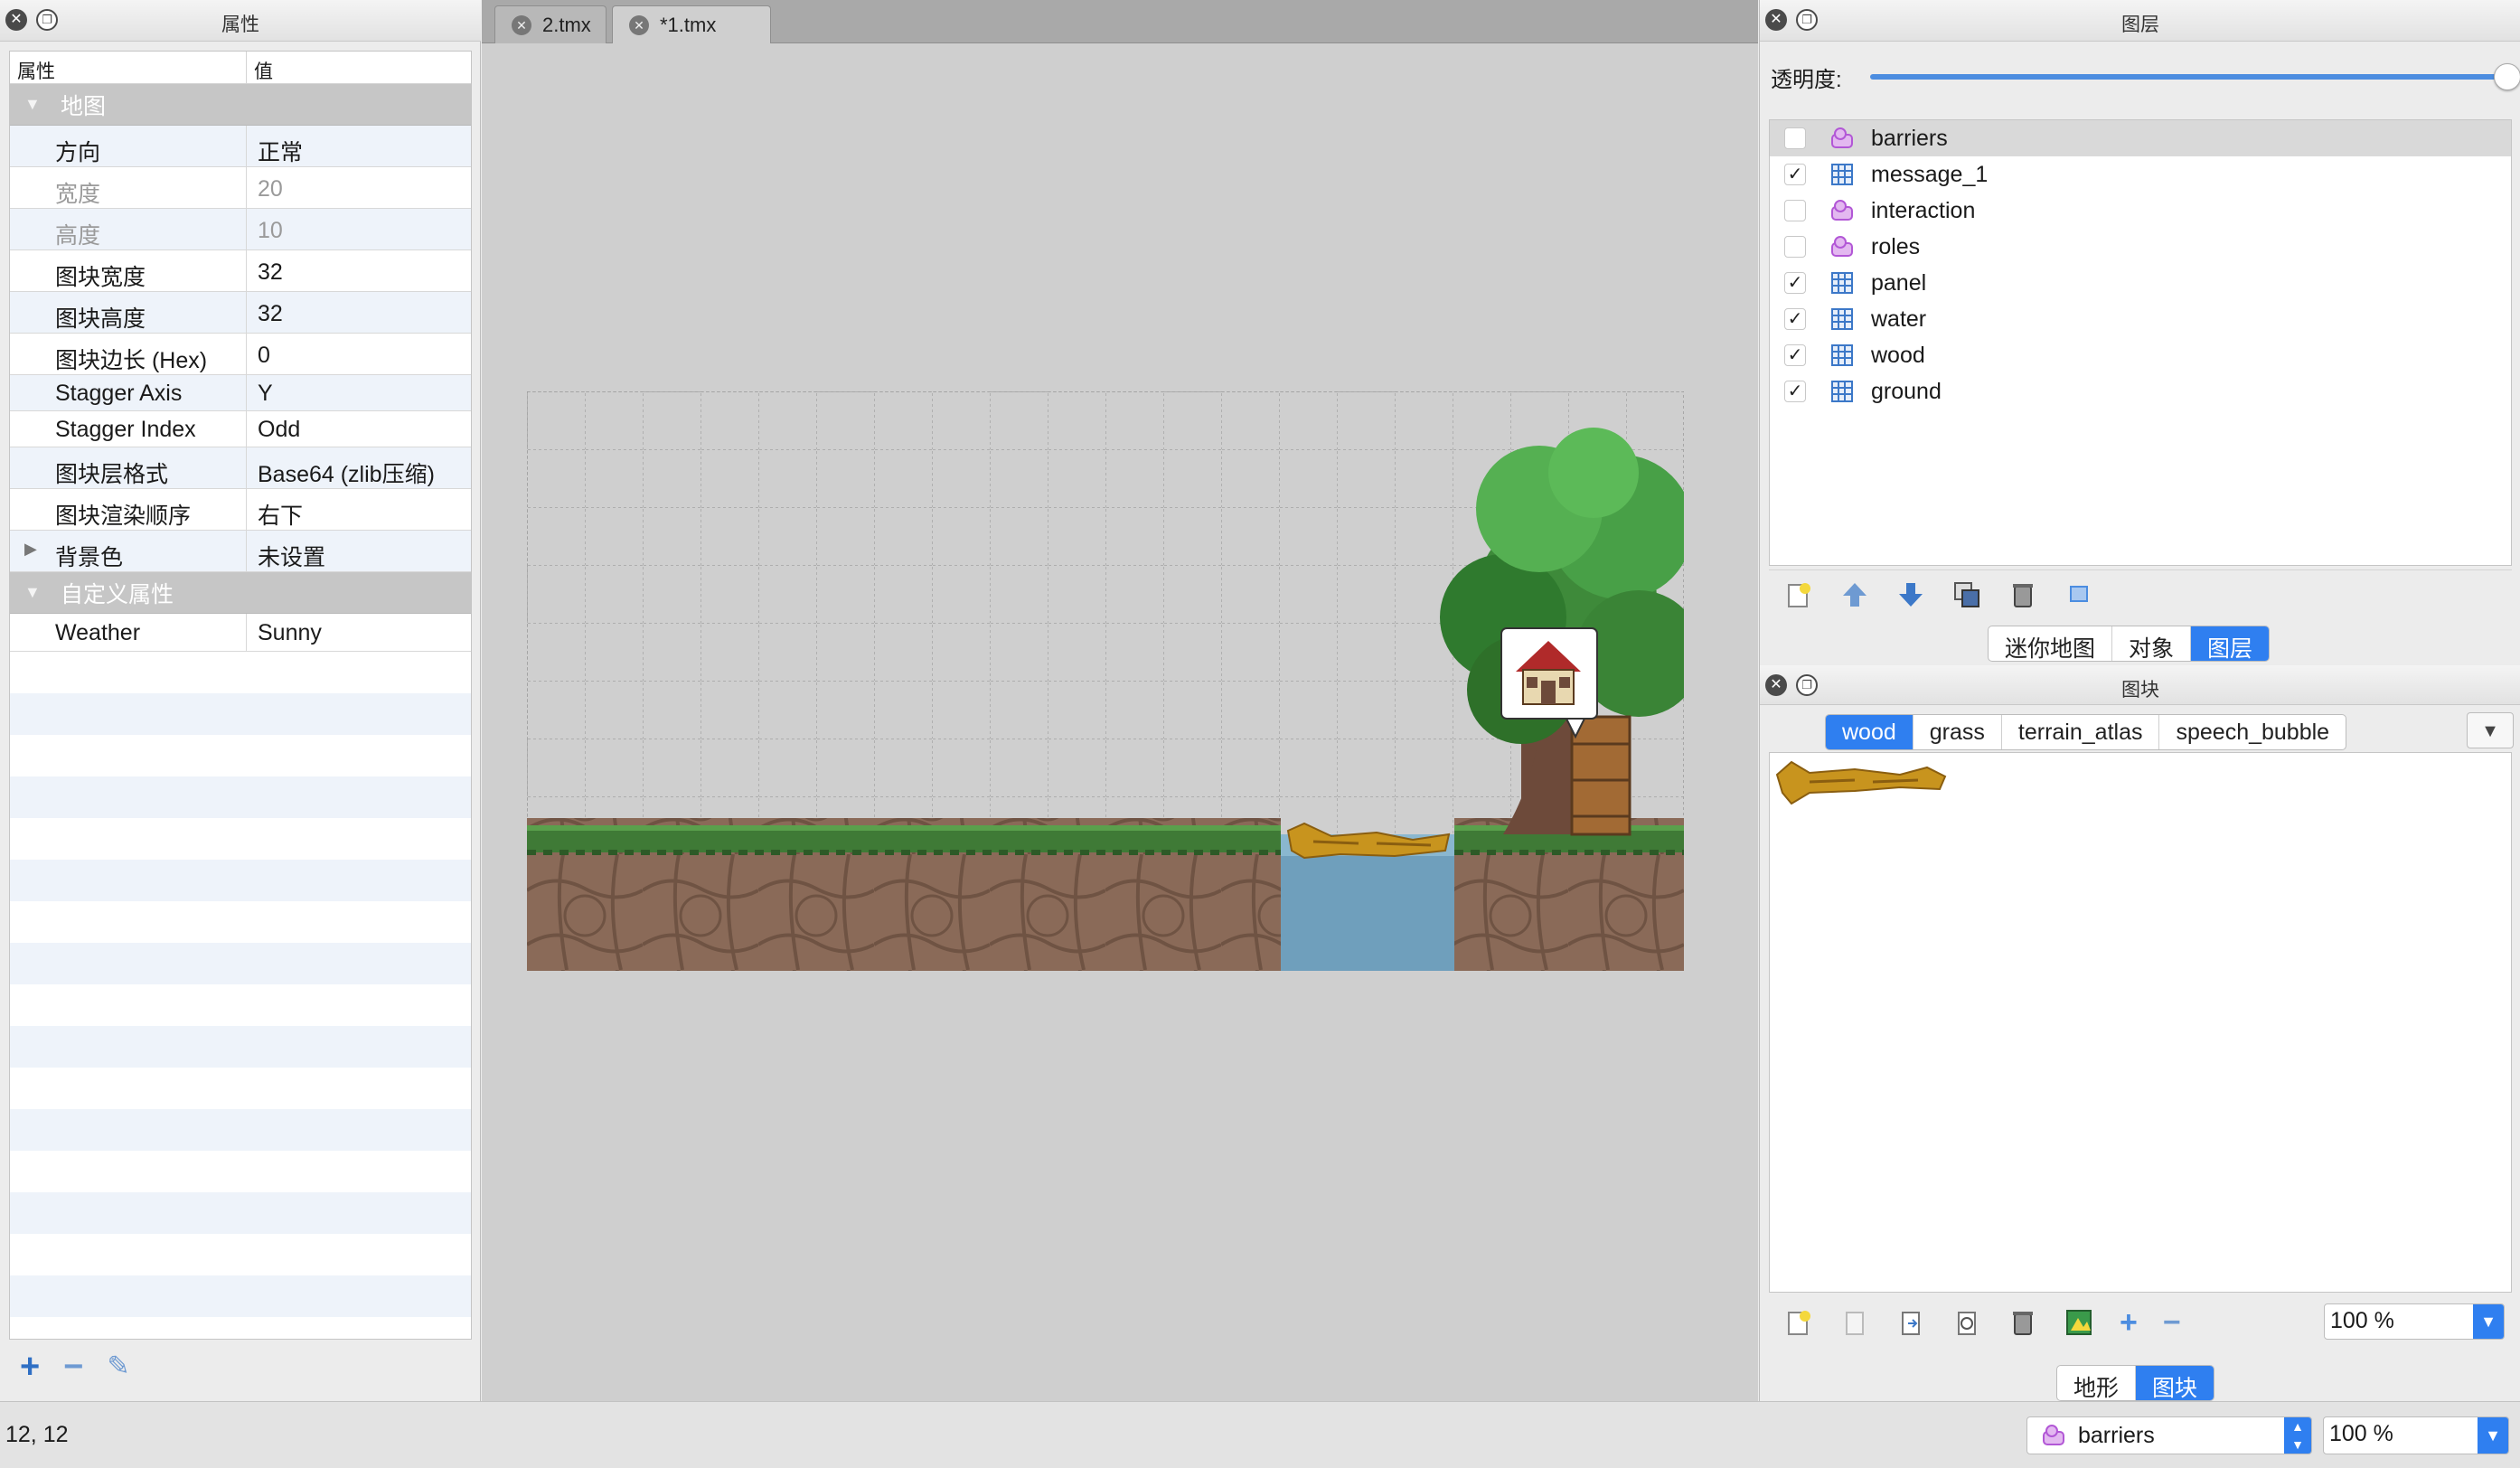  Describe the element at coordinates (550, 24) in the screenshot. I see `tab-2-tmx: ✕ 2.tmx` at that location.